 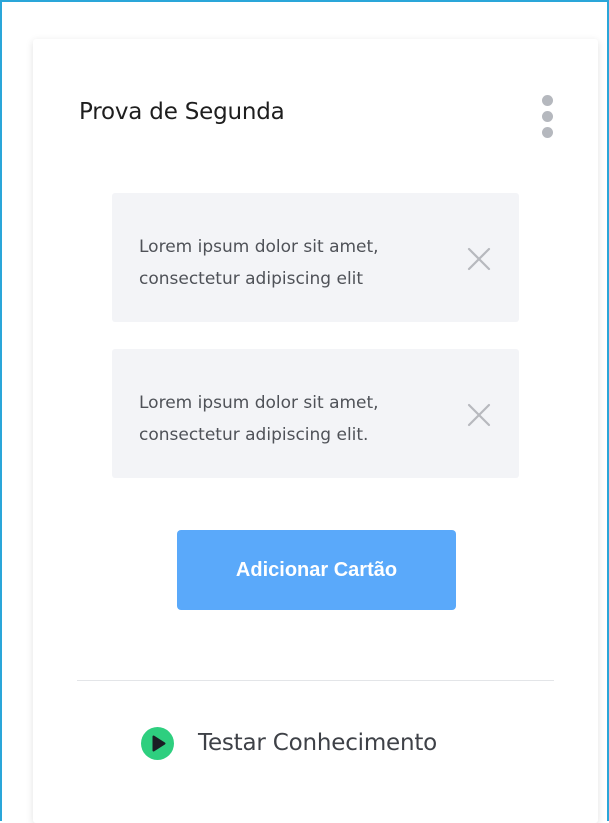 What do you see at coordinates (316, 570) in the screenshot?
I see `add-card-button: Adicionar Cartão` at bounding box center [316, 570].